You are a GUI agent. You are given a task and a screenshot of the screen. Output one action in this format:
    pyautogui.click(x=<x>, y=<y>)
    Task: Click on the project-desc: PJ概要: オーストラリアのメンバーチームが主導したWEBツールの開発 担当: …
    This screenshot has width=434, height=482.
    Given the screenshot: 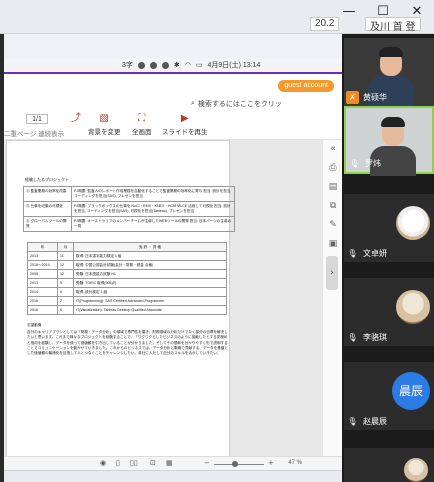 What is the action you would take?
    pyautogui.click(x=153, y=224)
    